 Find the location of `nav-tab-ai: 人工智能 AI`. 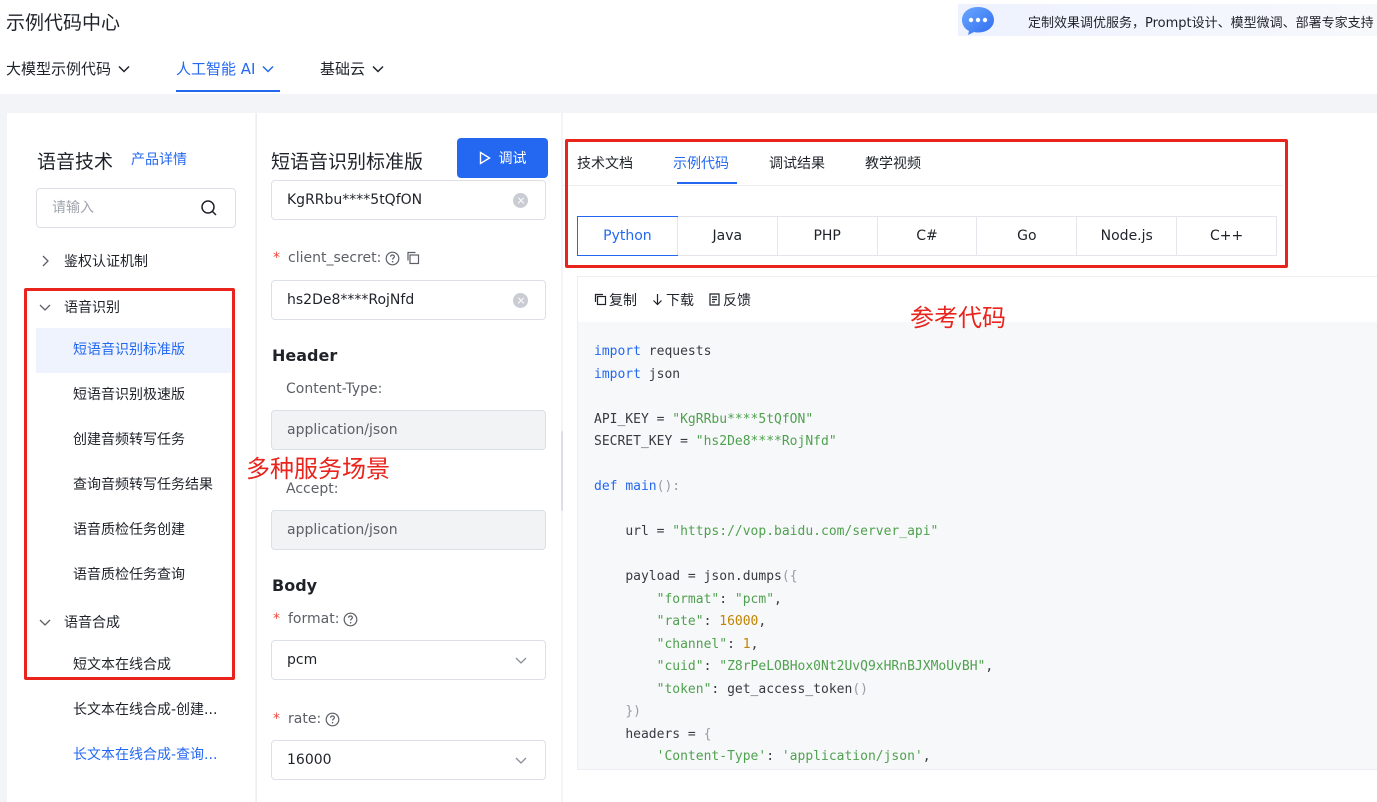

nav-tab-ai: 人工智能 AI is located at coordinates (225, 68).